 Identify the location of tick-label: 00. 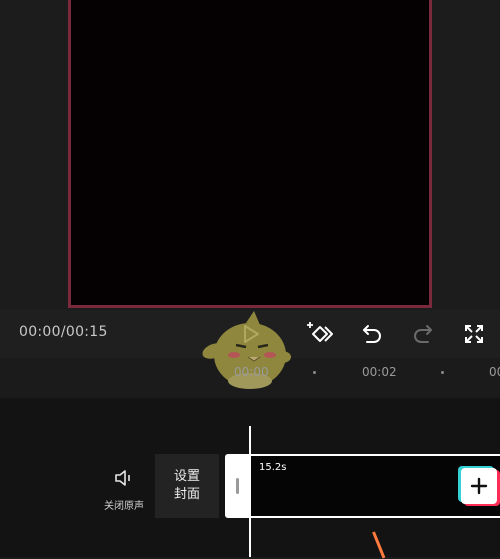
(494, 372).